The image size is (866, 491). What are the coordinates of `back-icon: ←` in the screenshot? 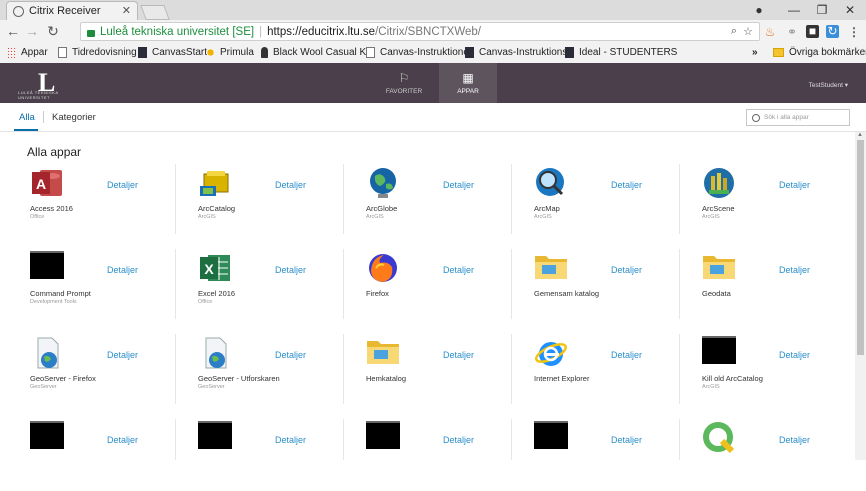 It's located at (13, 31).